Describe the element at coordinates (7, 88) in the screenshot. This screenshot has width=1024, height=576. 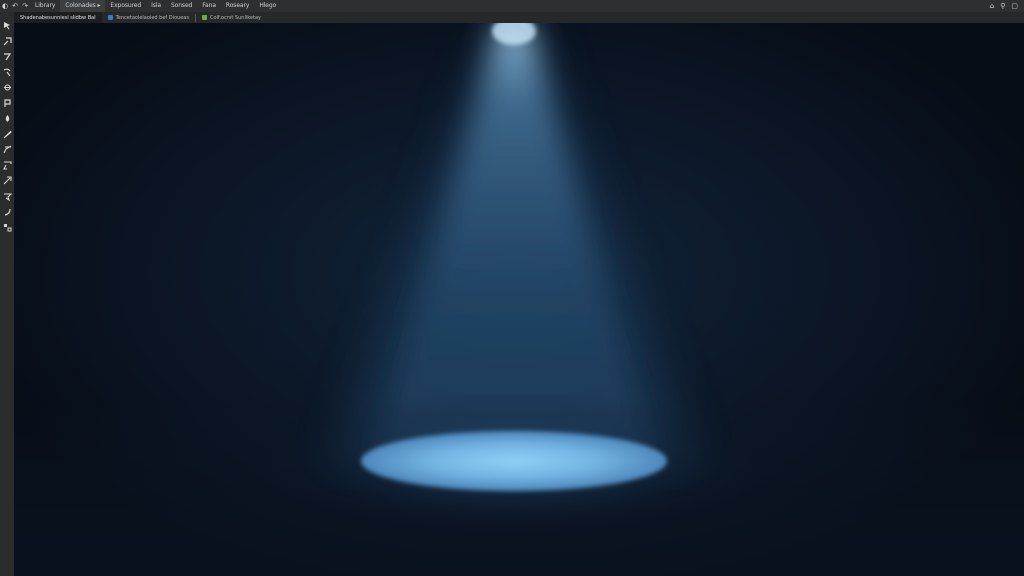
I see `crop-tool-icon` at that location.